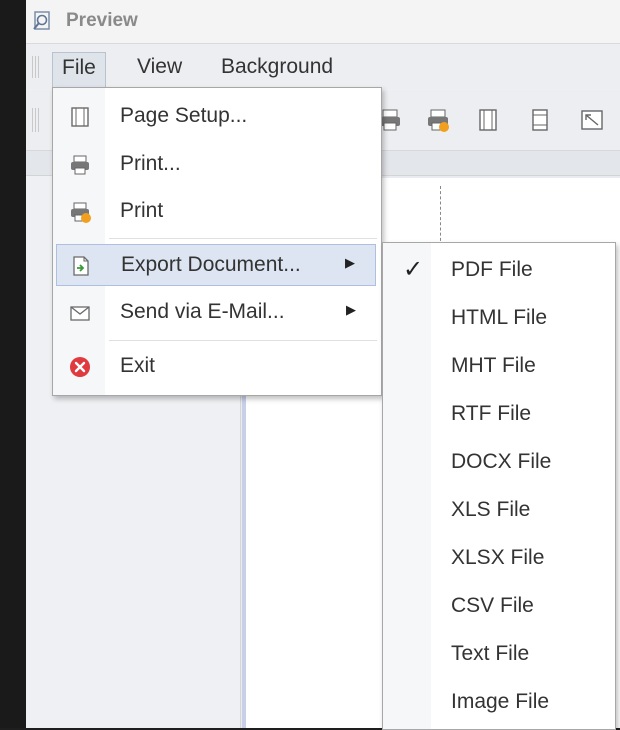 The width and height of the screenshot is (620, 730). Describe the element at coordinates (438, 120) in the screenshot. I see `quick-print-toolbar-icon` at that location.